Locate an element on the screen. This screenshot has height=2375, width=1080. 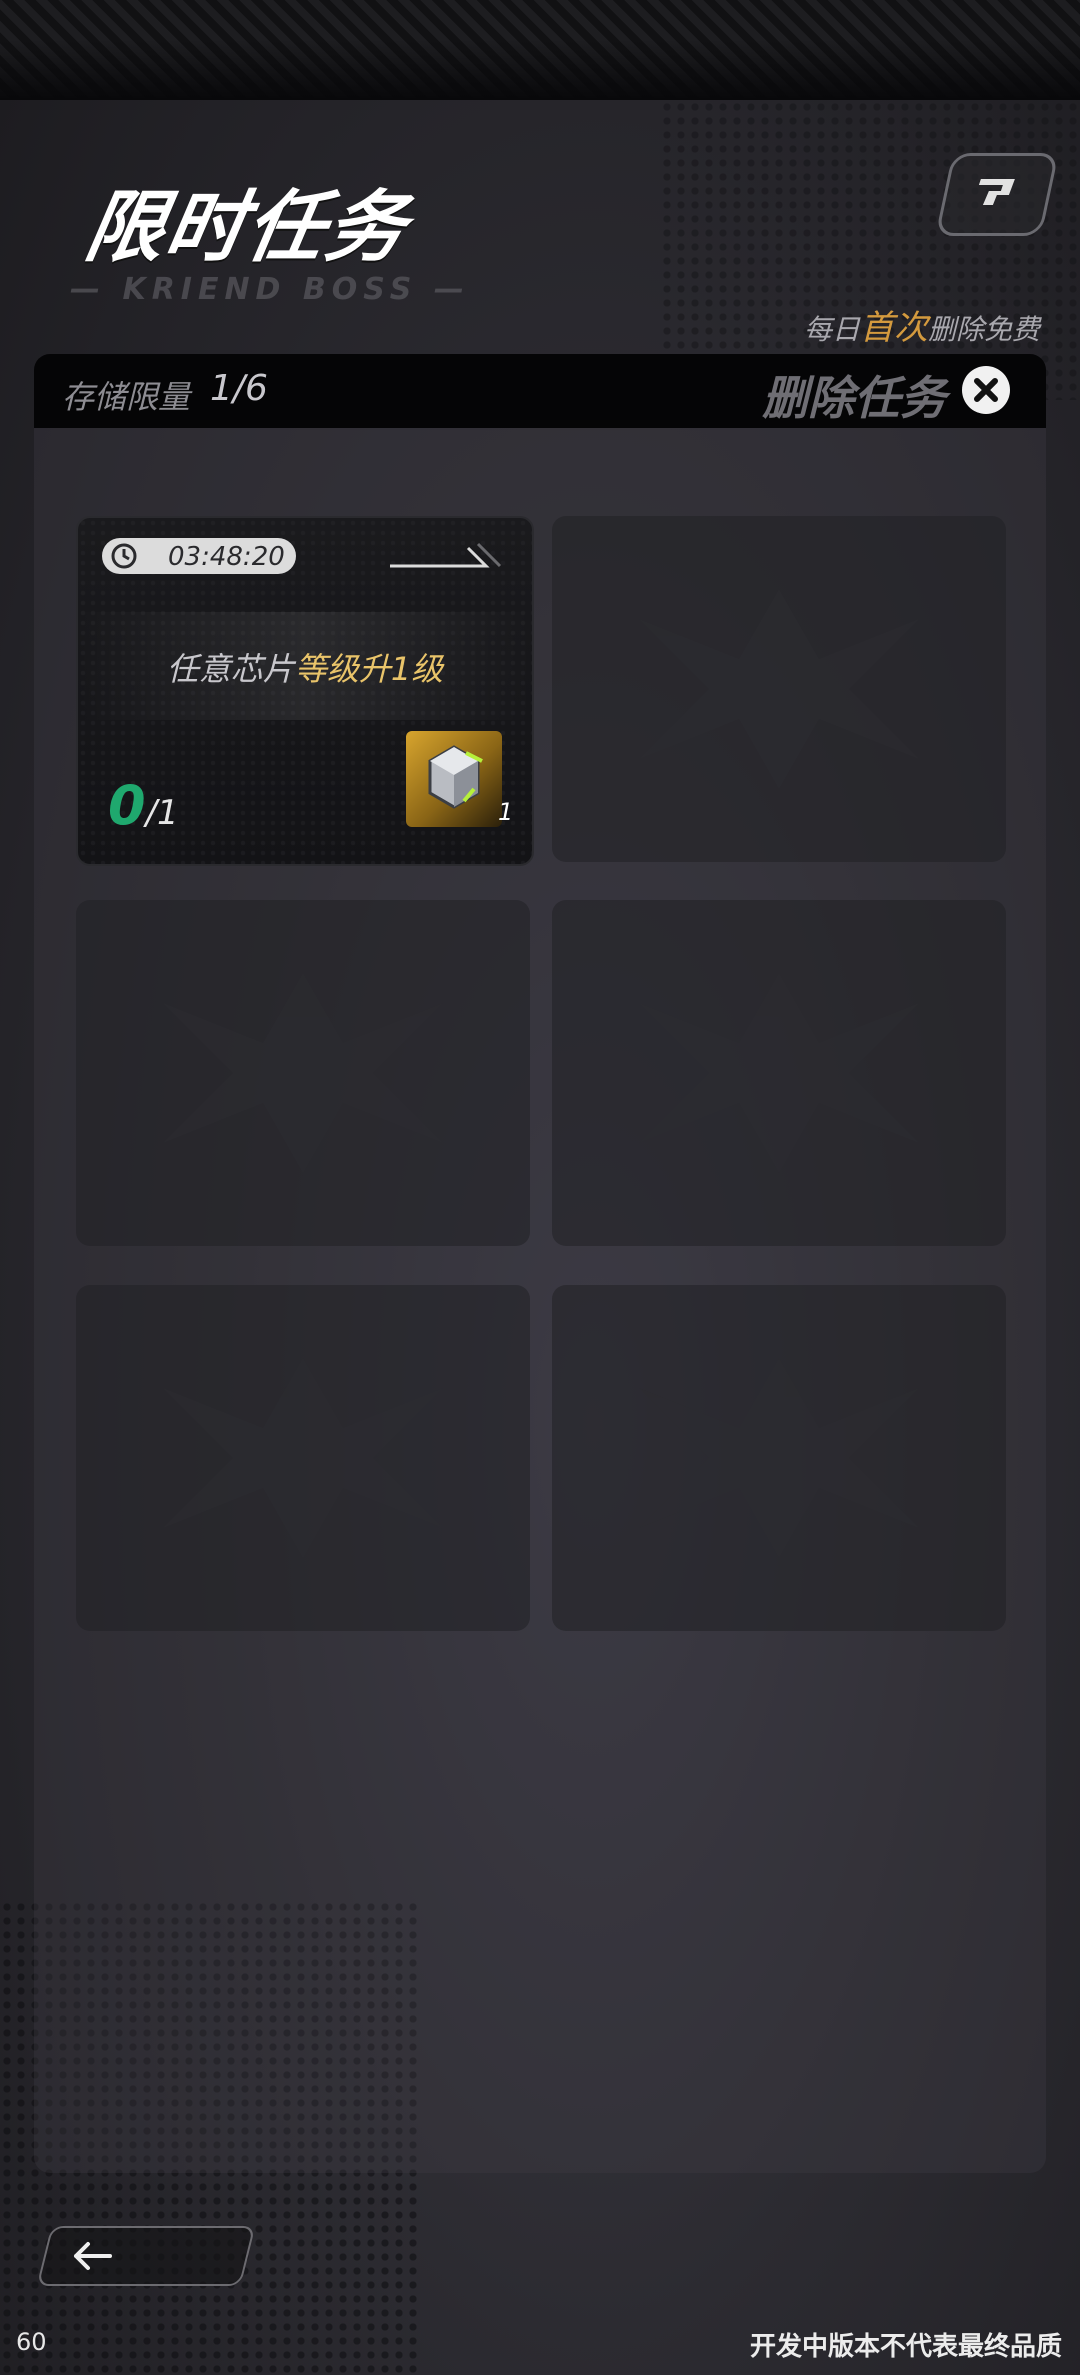
task-progress: 0/1 is located at coordinates (143, 805).